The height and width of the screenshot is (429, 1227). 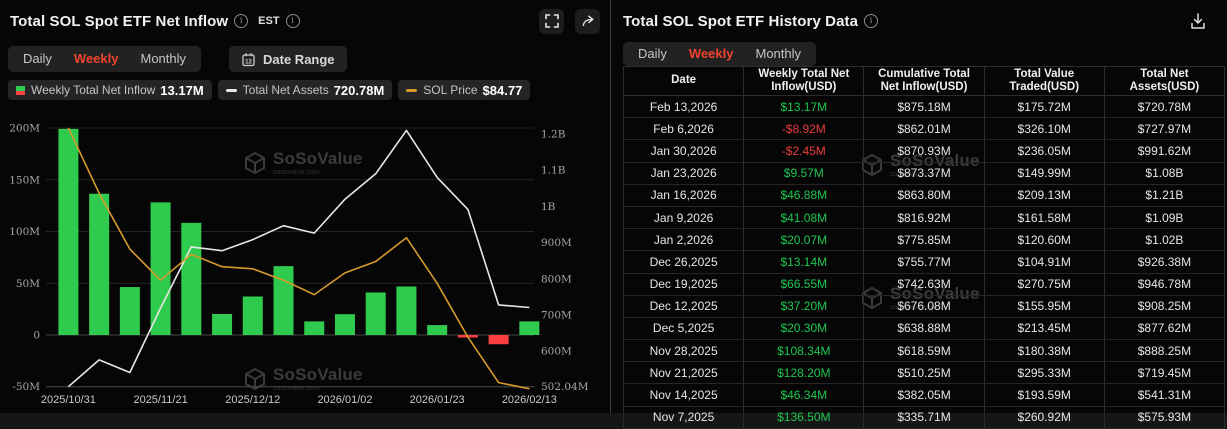 What do you see at coordinates (804, 417) in the screenshot?
I see `cell-inflow: $136.50M` at bounding box center [804, 417].